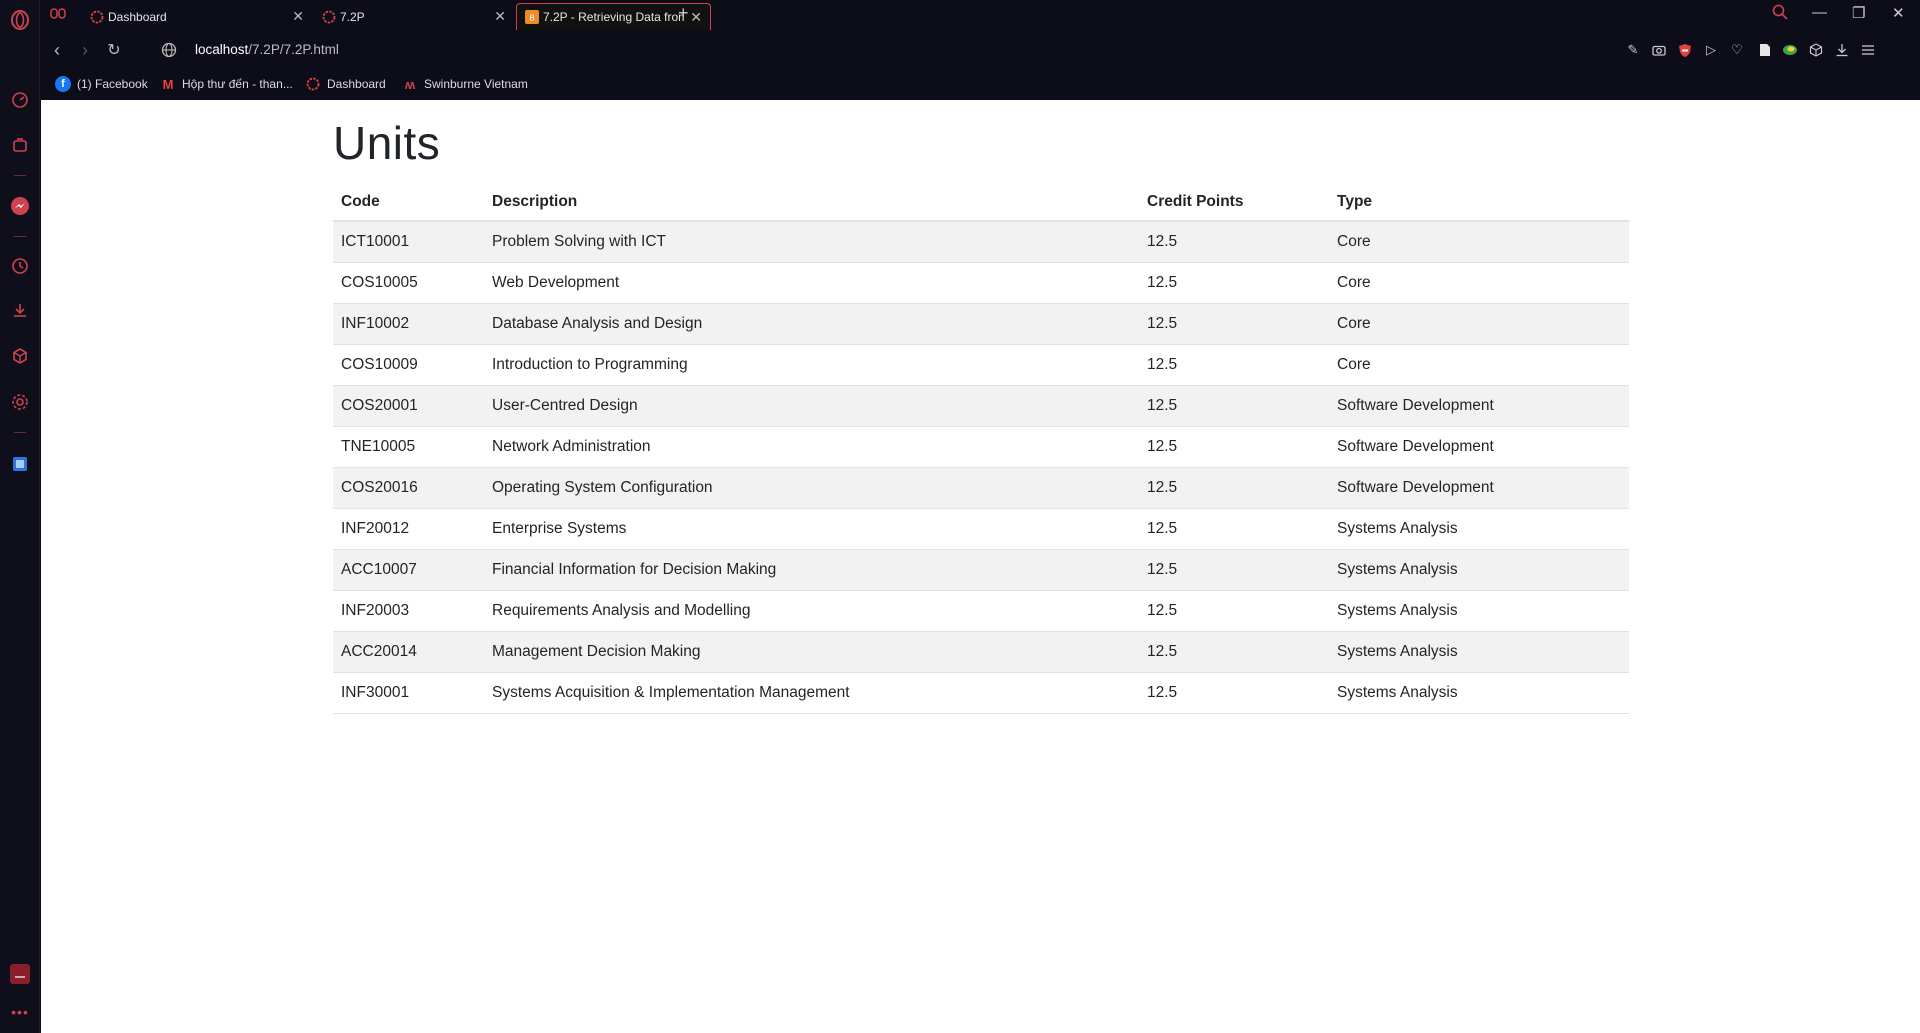 The image size is (1920, 1033). I want to click on snapshot-edit-icon: ✎, so click(1633, 50).